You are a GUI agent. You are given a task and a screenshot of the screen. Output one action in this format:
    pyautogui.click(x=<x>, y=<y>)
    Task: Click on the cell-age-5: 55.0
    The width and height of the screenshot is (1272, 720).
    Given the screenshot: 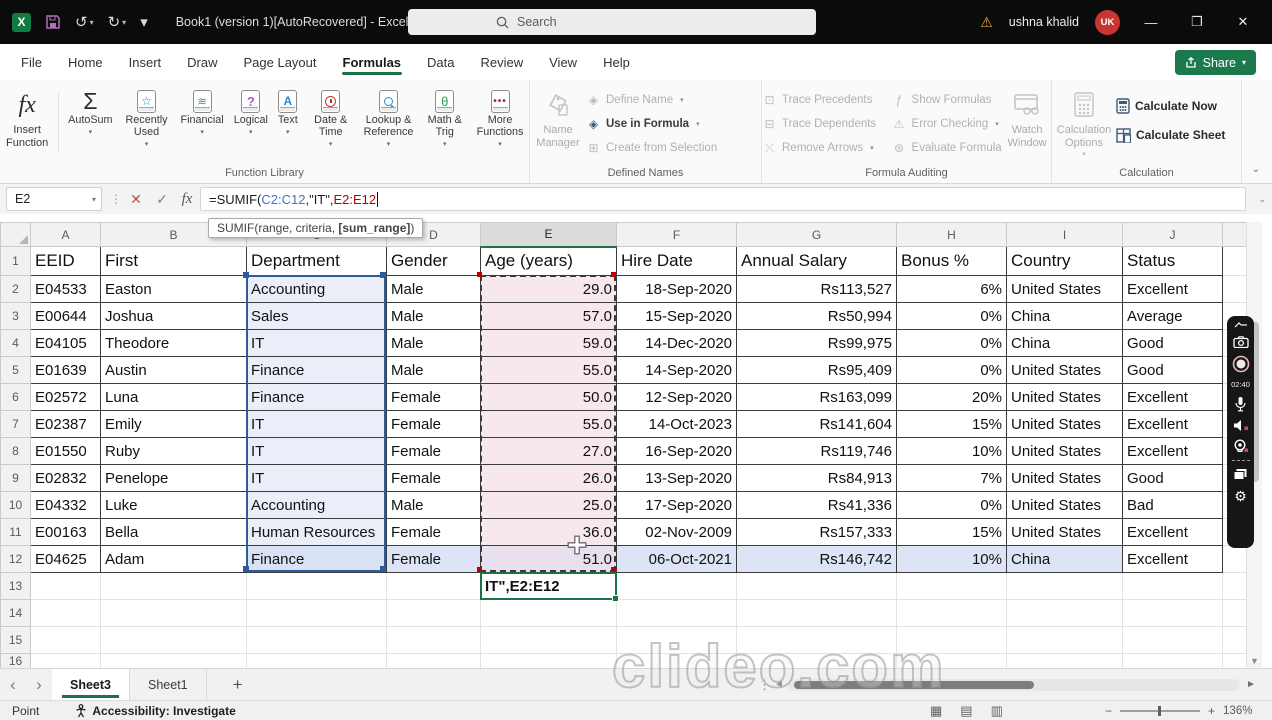 What is the action you would take?
    pyautogui.click(x=548, y=370)
    